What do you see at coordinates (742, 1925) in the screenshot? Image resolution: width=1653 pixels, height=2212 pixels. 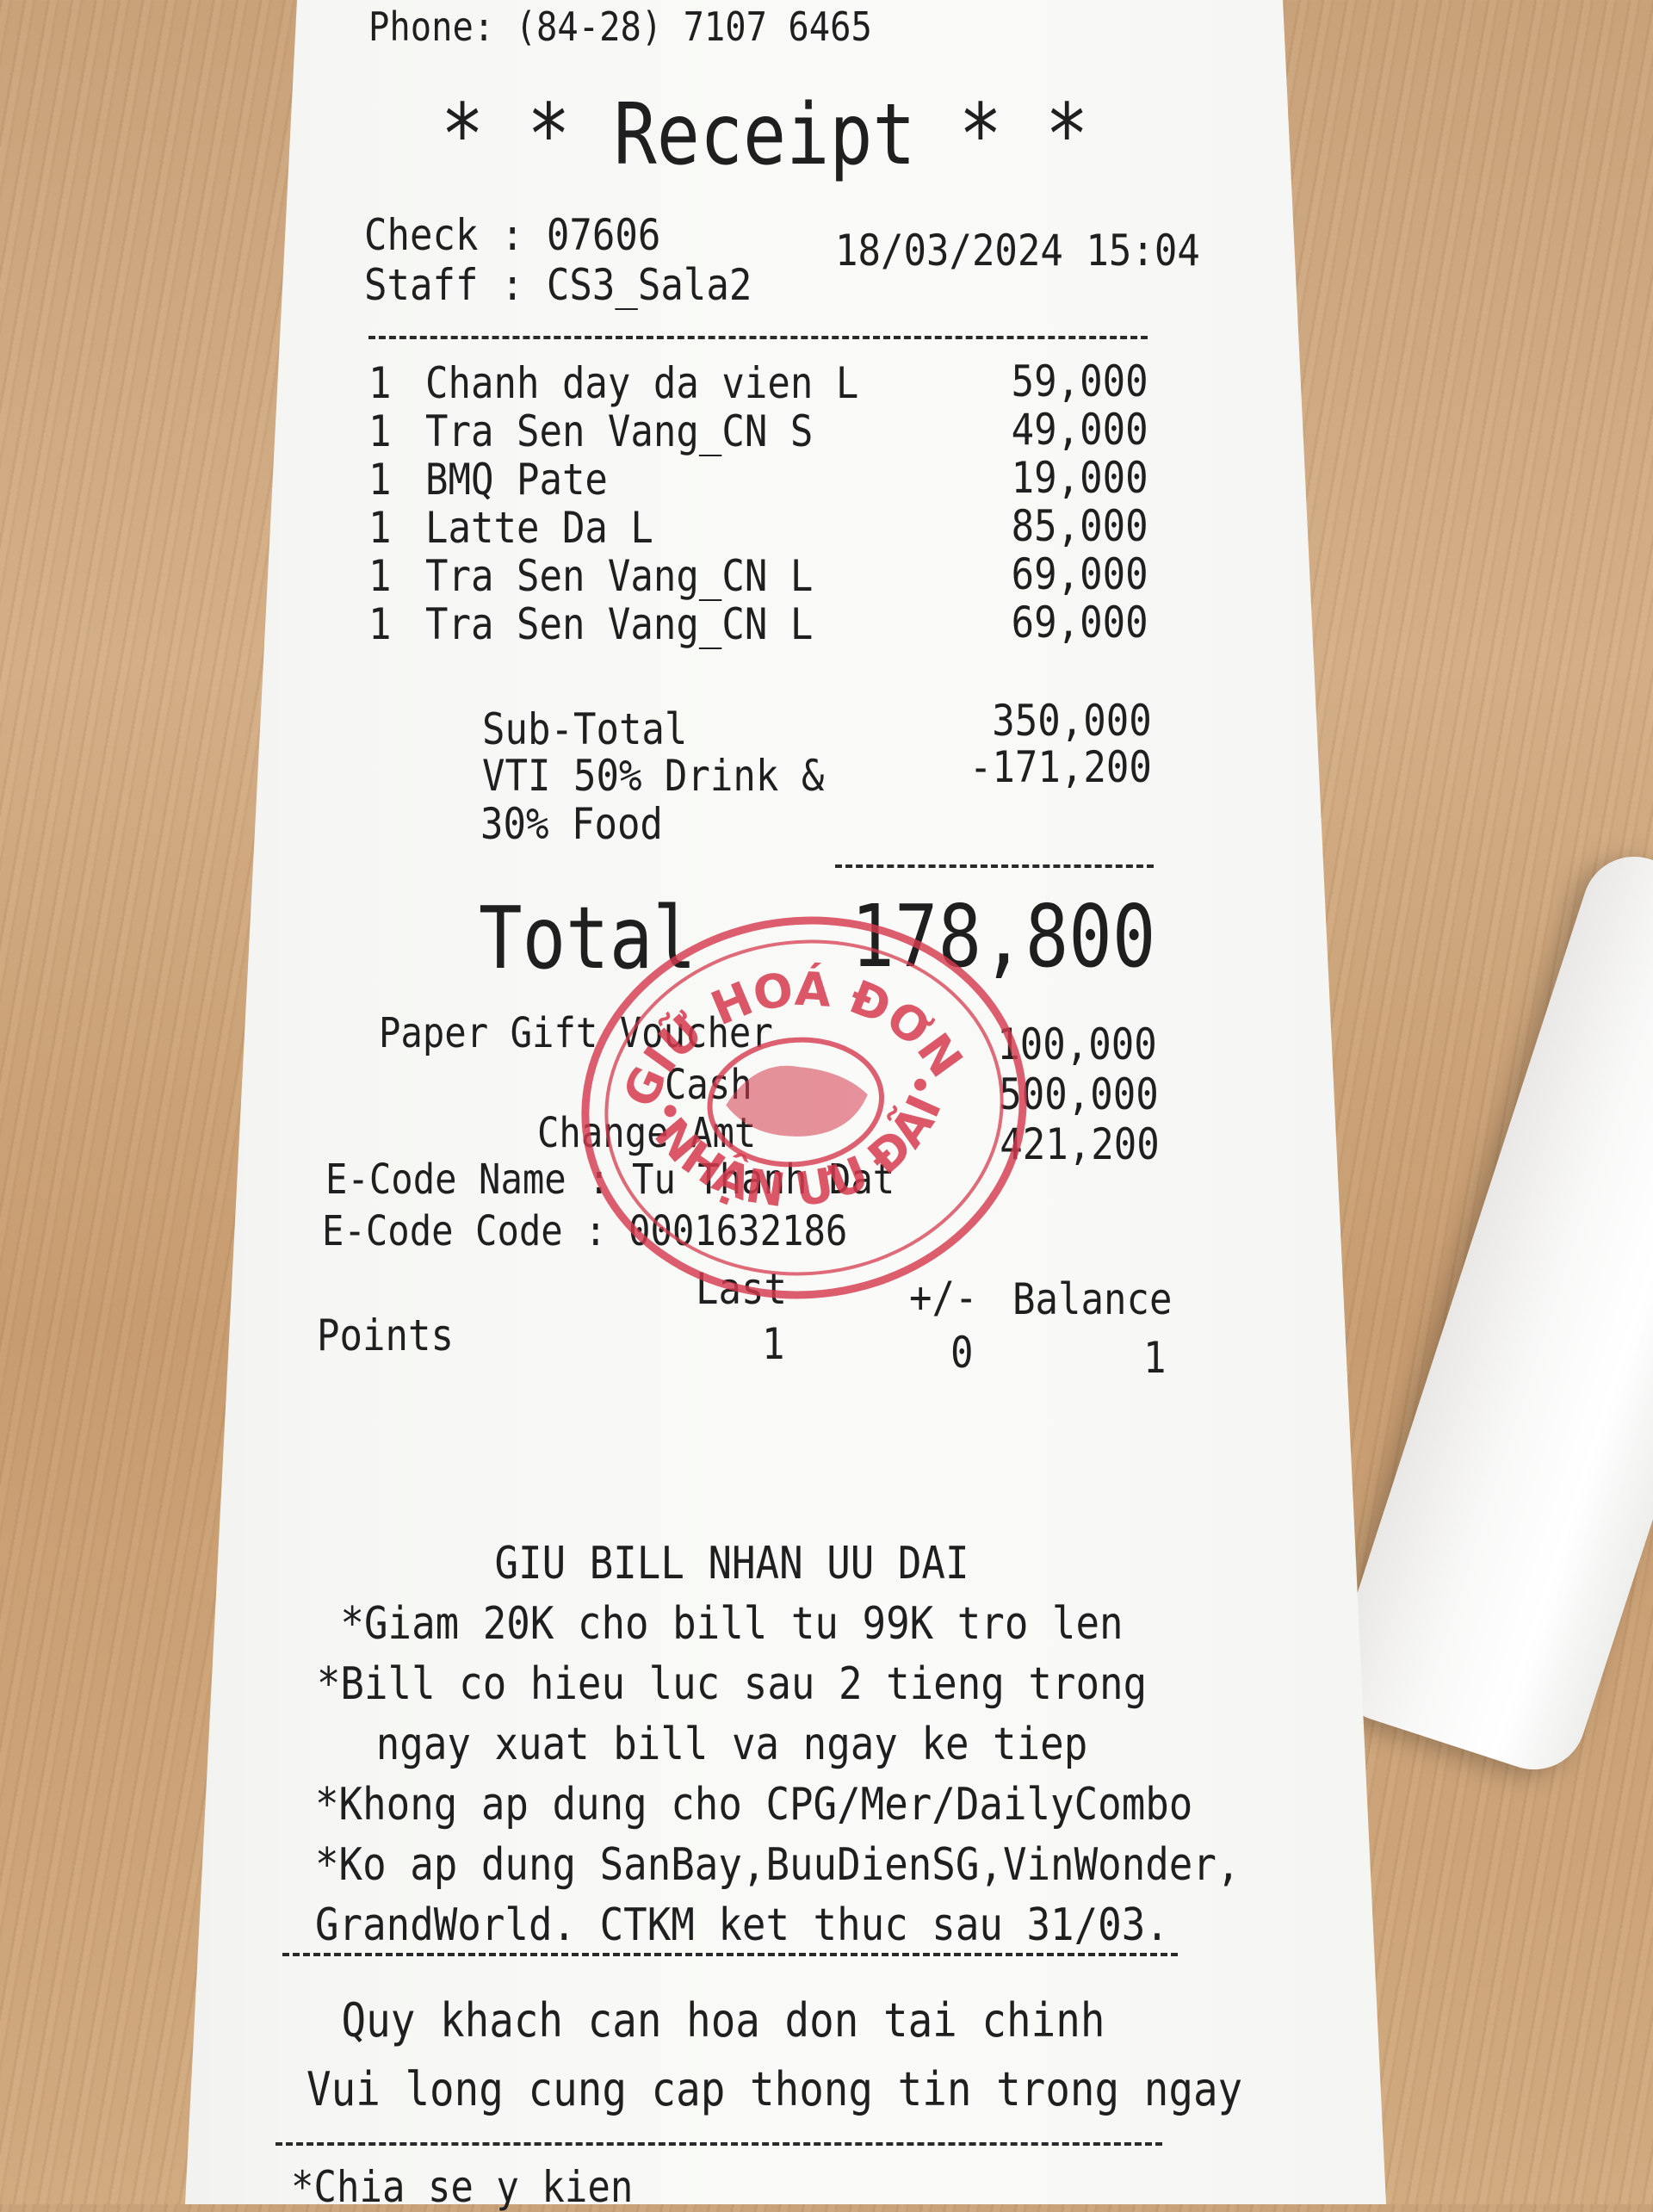 I see `promo-line: GrandWorld. CTKM ket thuc sau 31/03.` at bounding box center [742, 1925].